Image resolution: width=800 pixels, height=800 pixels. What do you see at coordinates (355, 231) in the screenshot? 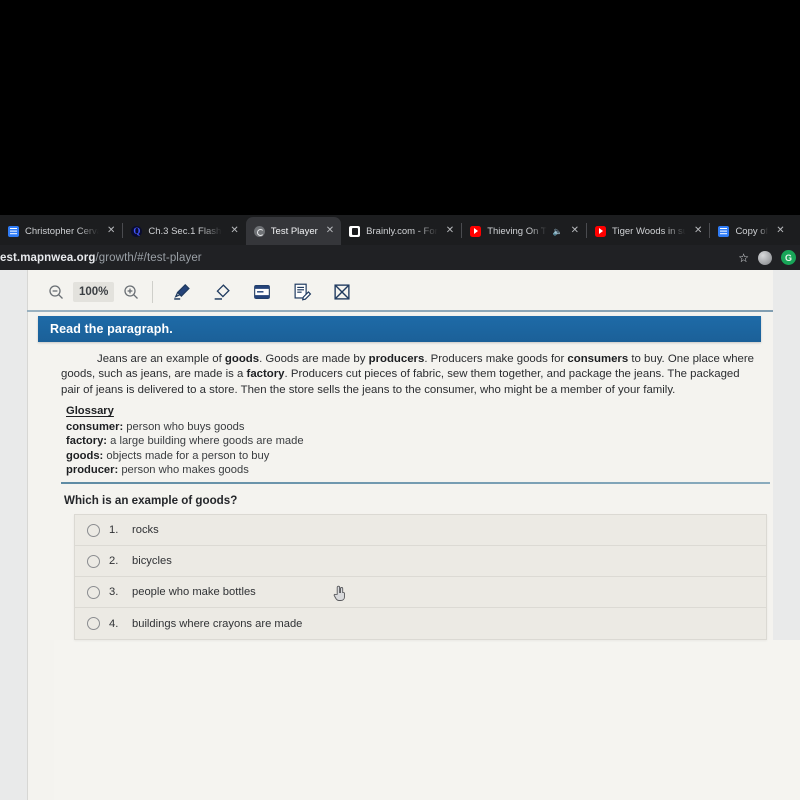
I see `brainly-icon` at bounding box center [355, 231].